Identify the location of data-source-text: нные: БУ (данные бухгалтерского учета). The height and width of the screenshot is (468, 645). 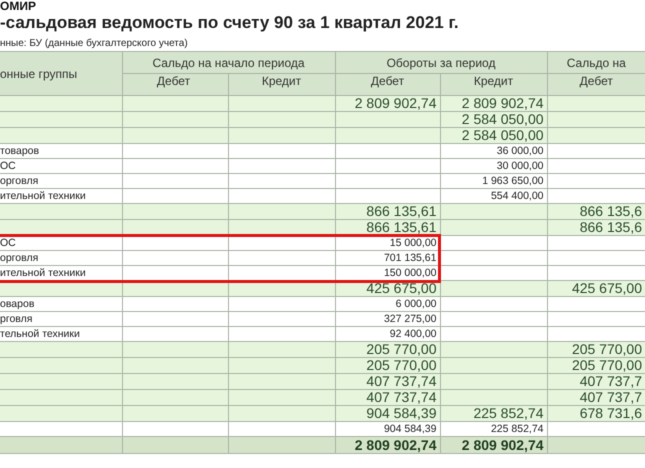
(94, 43).